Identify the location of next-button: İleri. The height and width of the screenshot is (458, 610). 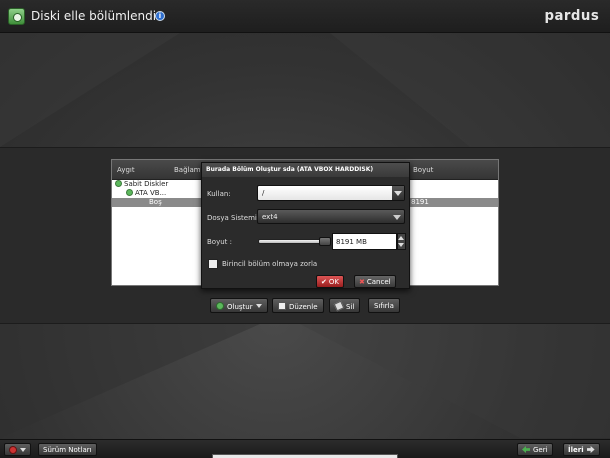
(581, 449).